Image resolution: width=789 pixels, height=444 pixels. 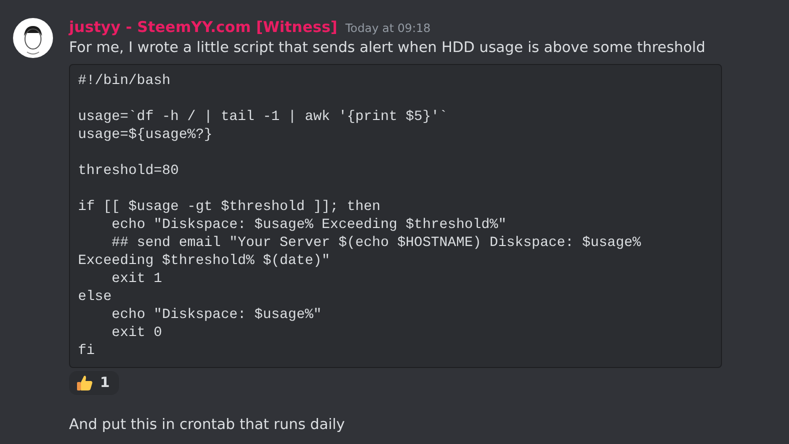 What do you see at coordinates (33, 38) in the screenshot?
I see `avatar` at bounding box center [33, 38].